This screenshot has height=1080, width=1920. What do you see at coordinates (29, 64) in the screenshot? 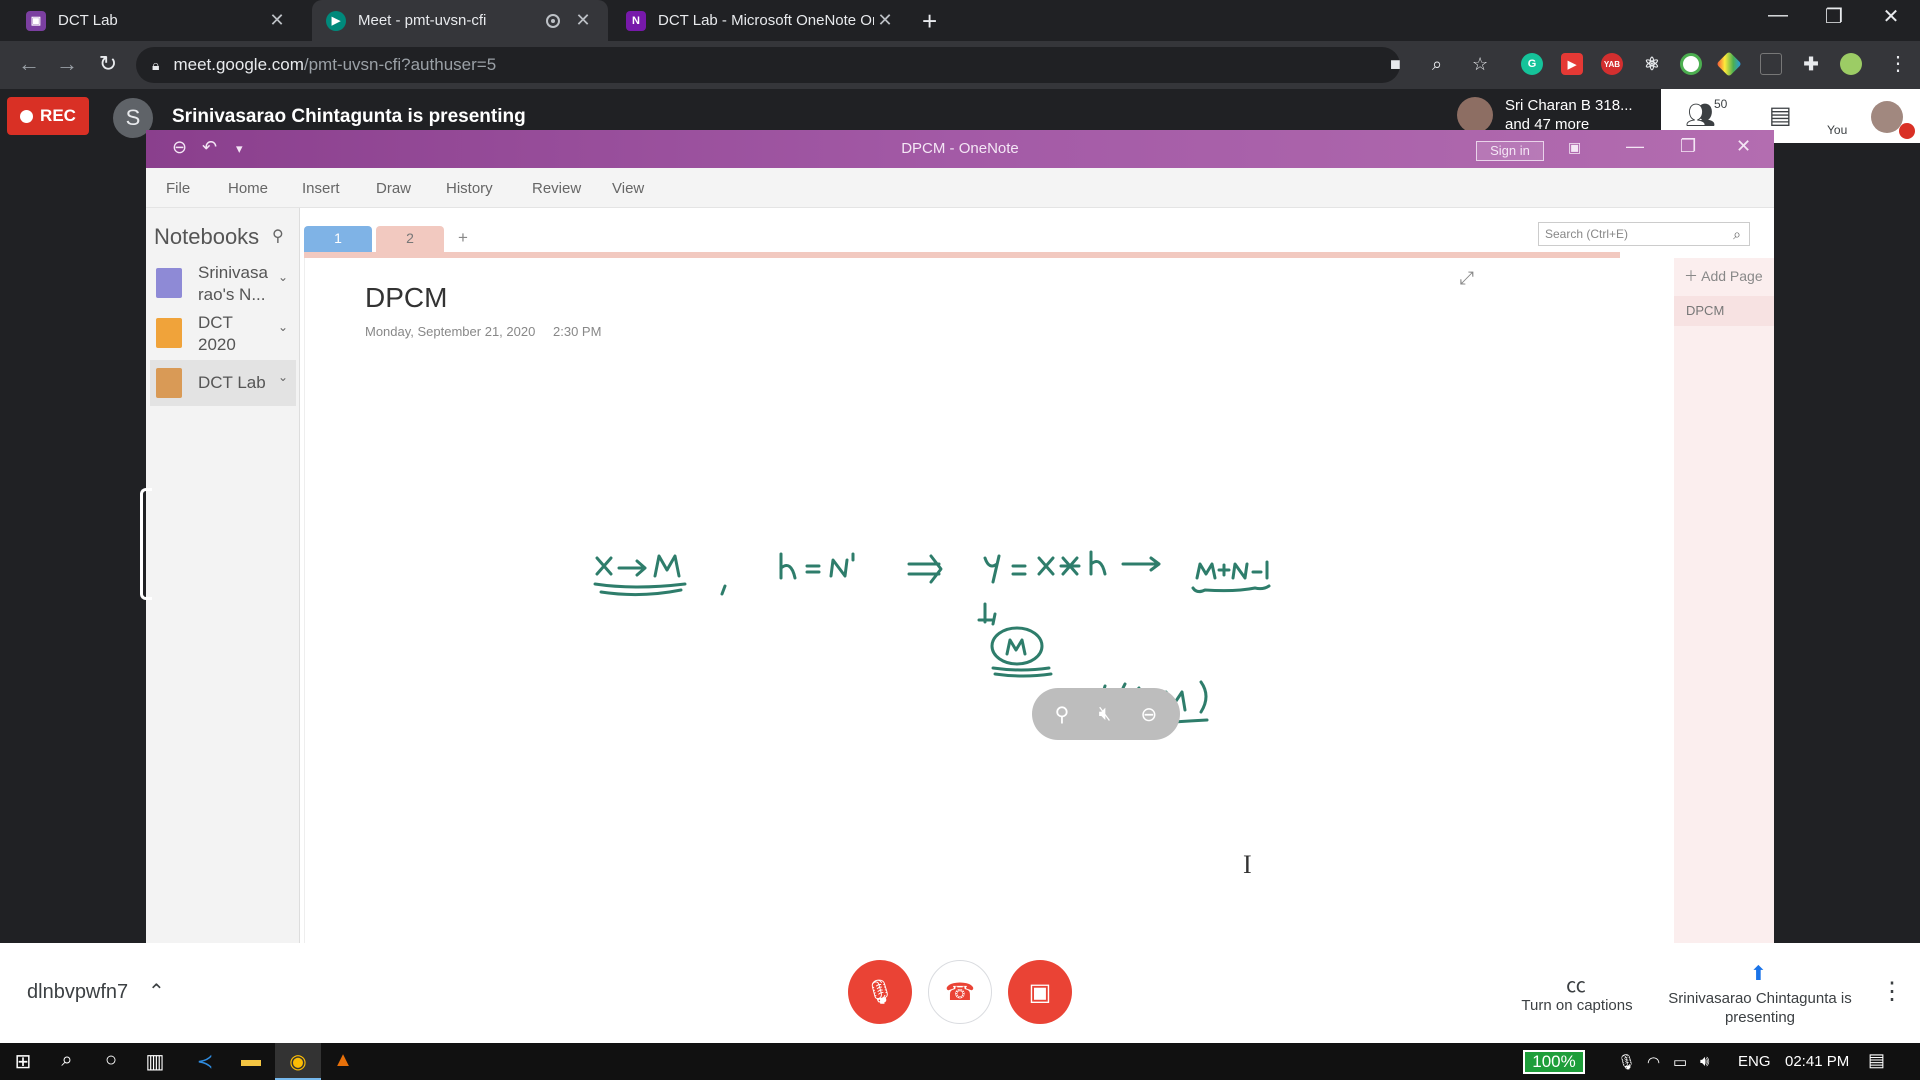
I see `back-icon: ←` at bounding box center [29, 64].